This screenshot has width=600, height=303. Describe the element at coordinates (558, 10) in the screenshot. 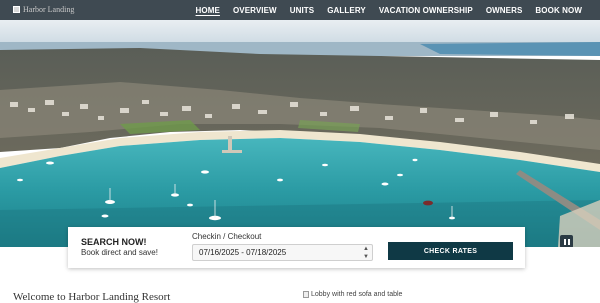

I see `nav-book-now: BOOK NOW` at that location.